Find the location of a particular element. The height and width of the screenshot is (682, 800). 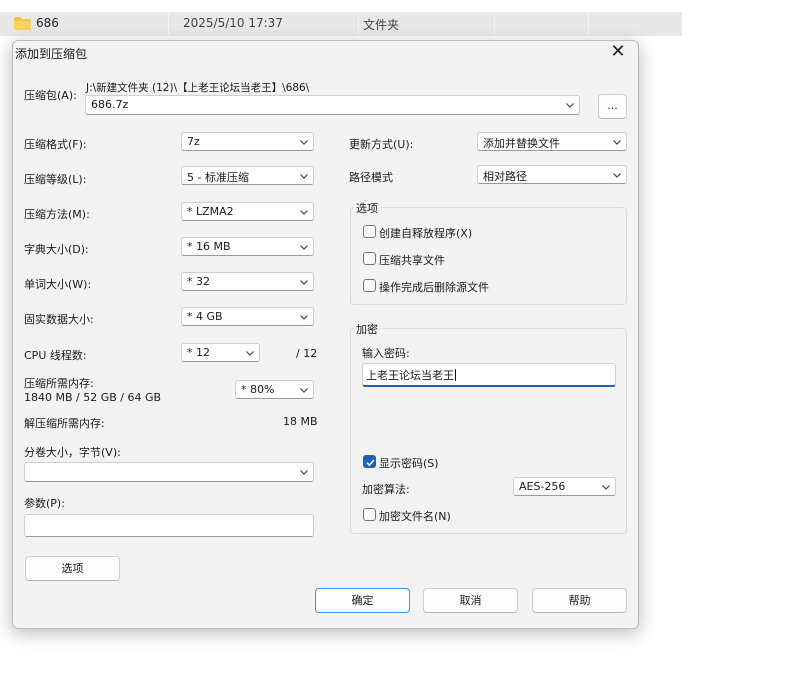

encryption-method-value: AES-256 is located at coordinates (542, 486).